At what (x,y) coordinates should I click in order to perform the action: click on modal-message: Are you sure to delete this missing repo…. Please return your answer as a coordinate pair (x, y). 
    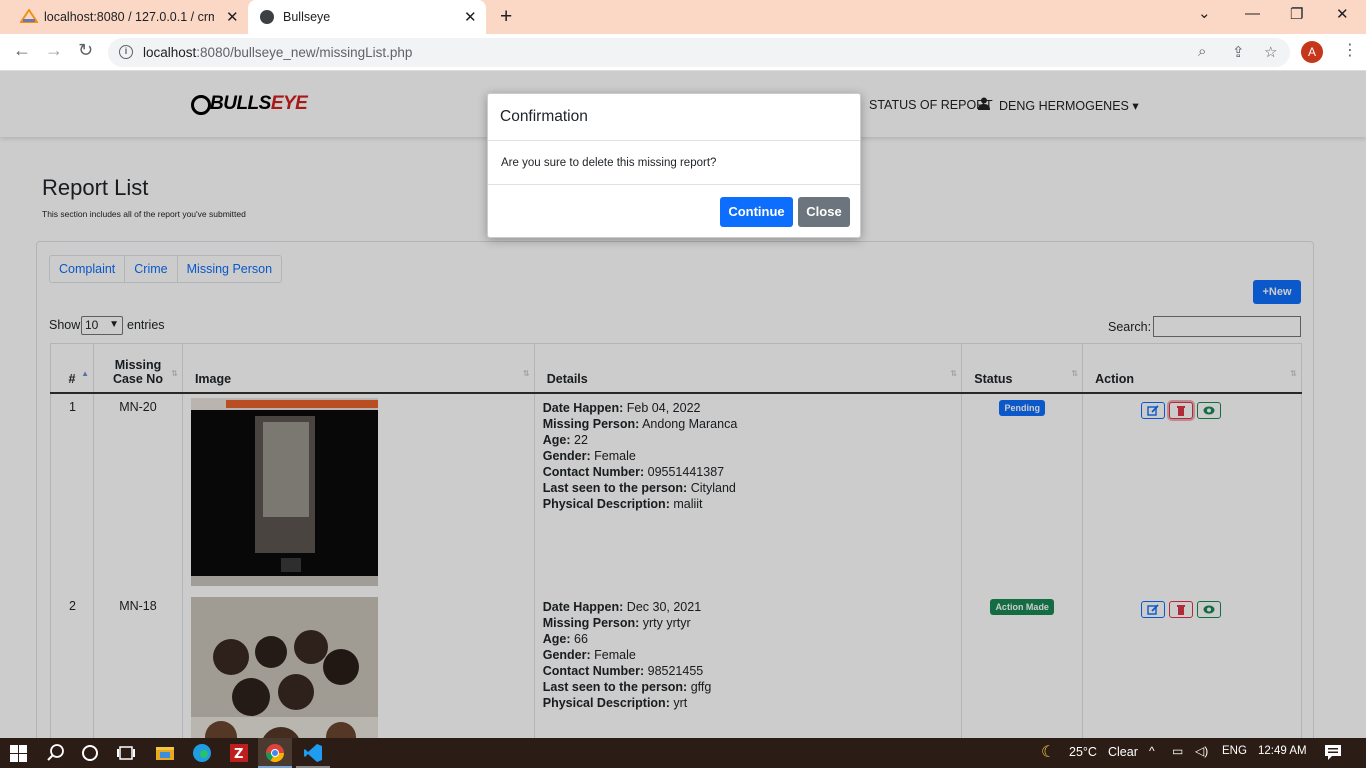
    Looking at the image, I should click on (609, 163).